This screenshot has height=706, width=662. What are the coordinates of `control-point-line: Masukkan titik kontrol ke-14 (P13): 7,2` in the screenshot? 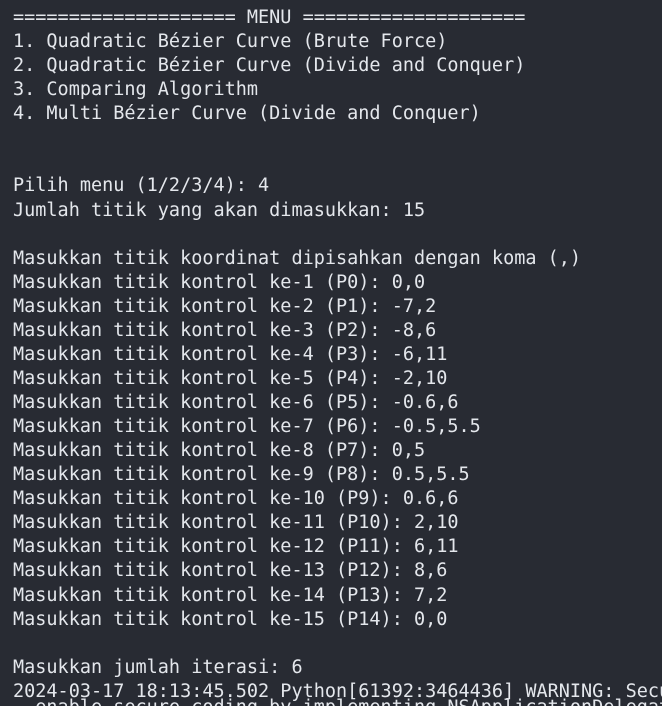 It's located at (230, 595).